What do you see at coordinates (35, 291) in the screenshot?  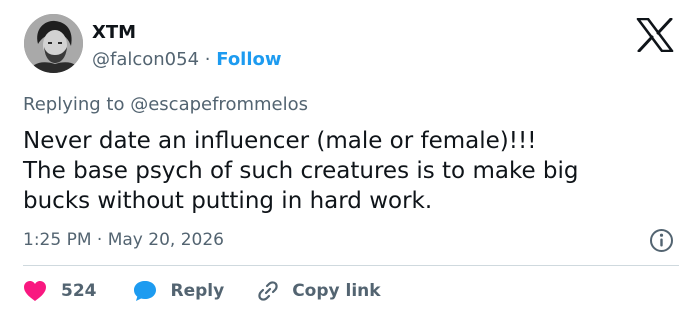 I see `heart-icon` at bounding box center [35, 291].